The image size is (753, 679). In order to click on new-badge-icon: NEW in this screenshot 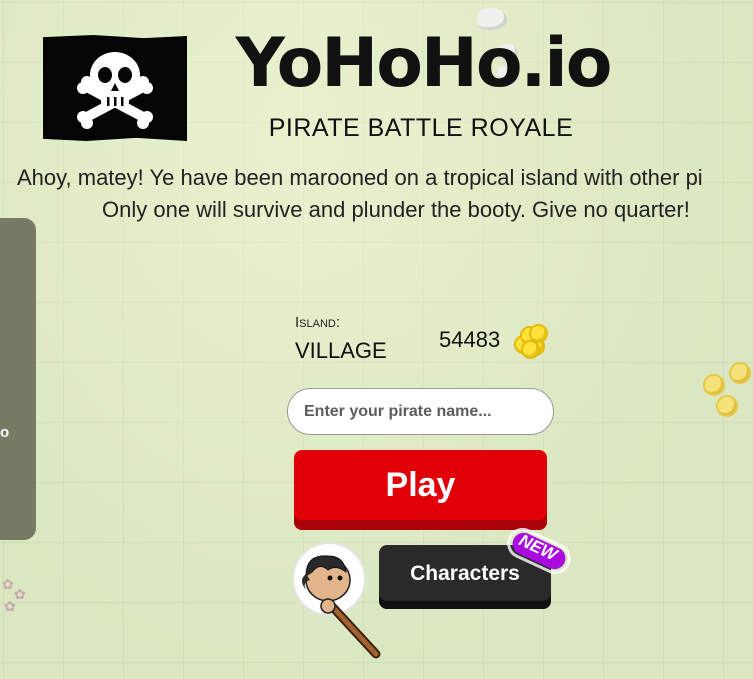, I will do `click(539, 551)`.